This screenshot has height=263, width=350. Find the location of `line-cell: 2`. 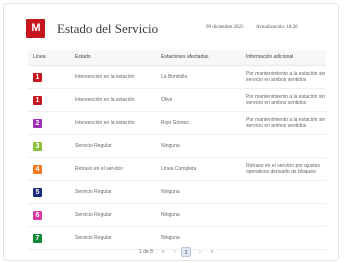

line-cell: 2 is located at coordinates (37, 123).